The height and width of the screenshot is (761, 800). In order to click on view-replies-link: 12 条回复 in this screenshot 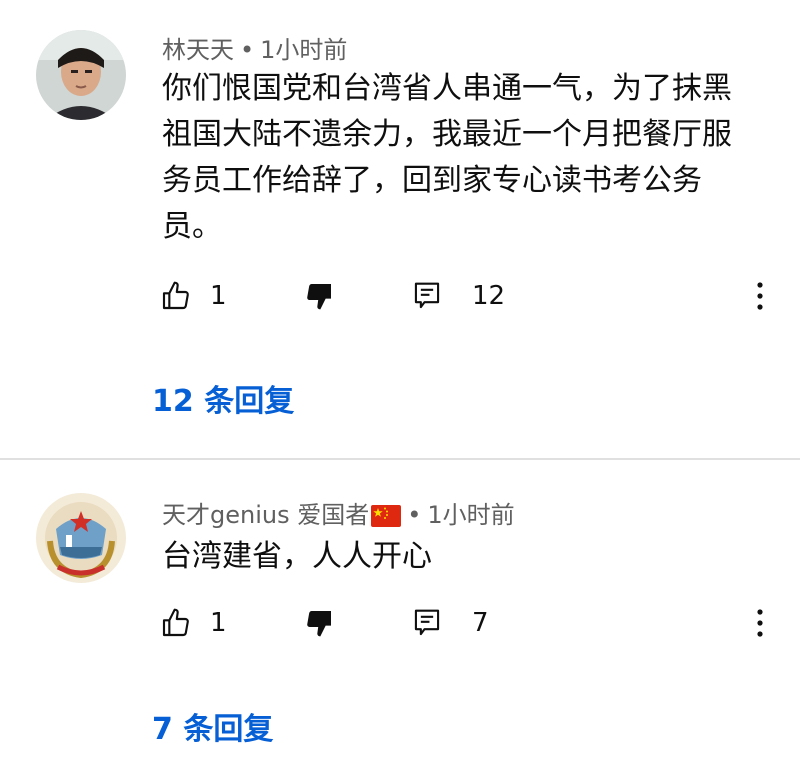, I will do `click(223, 398)`.